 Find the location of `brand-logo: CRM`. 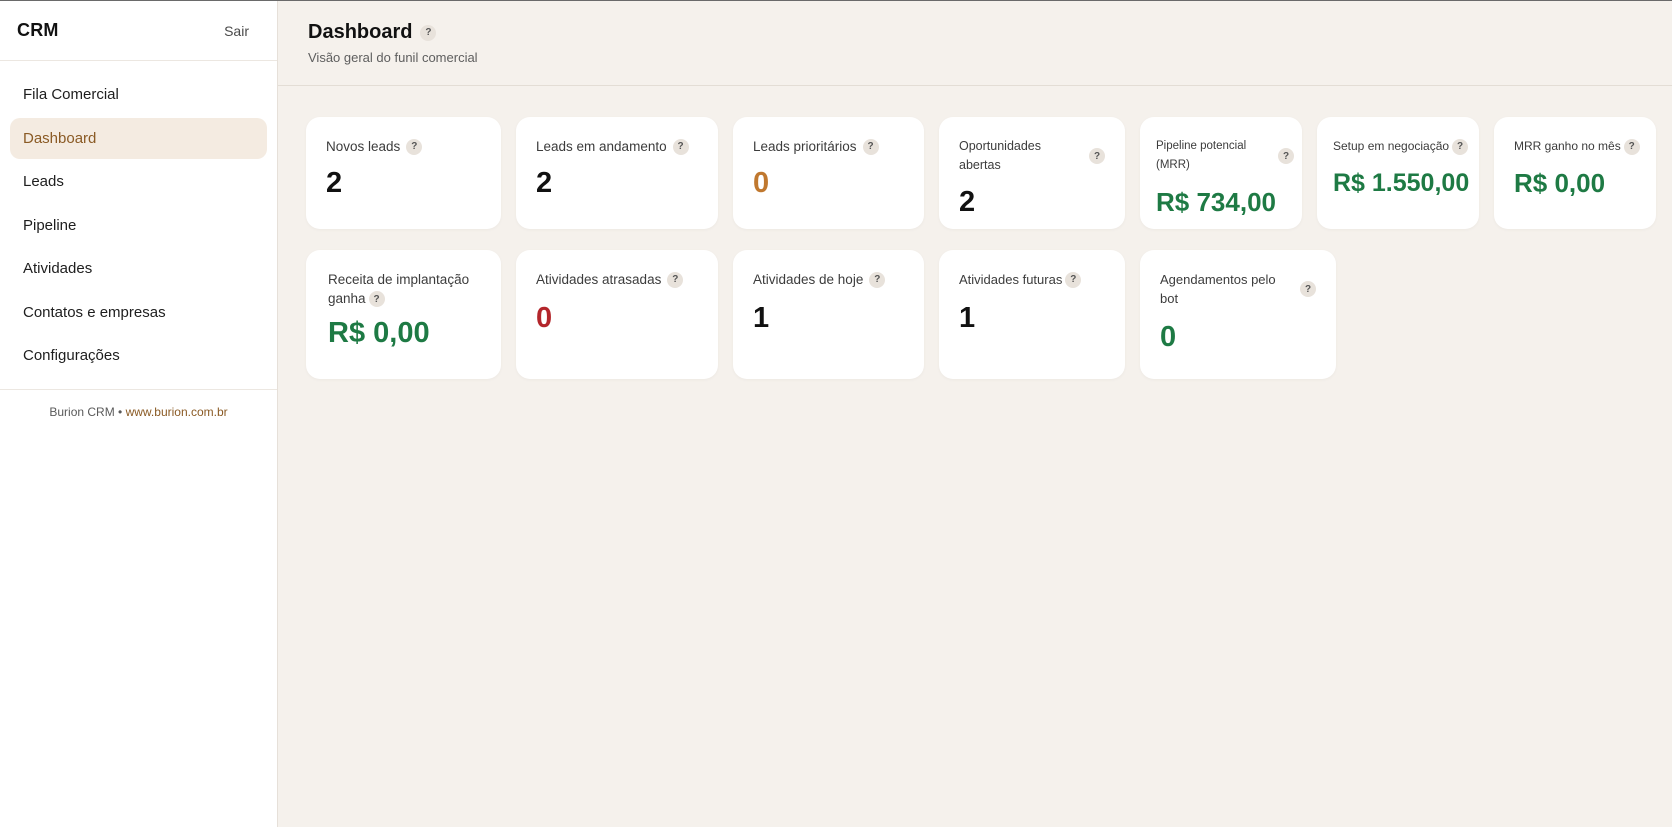

brand-logo: CRM is located at coordinates (38, 30).